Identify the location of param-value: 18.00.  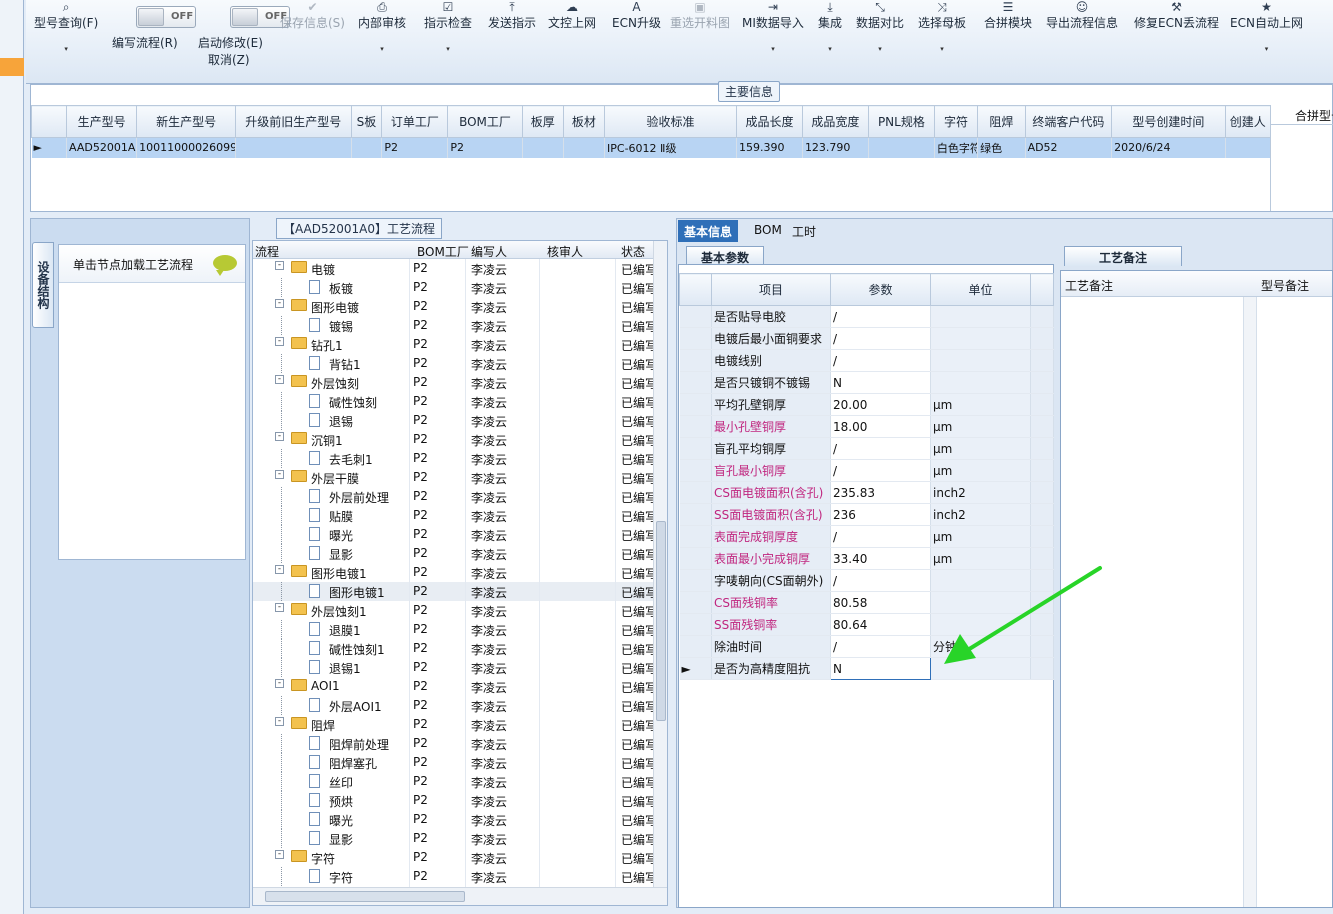
(880, 426).